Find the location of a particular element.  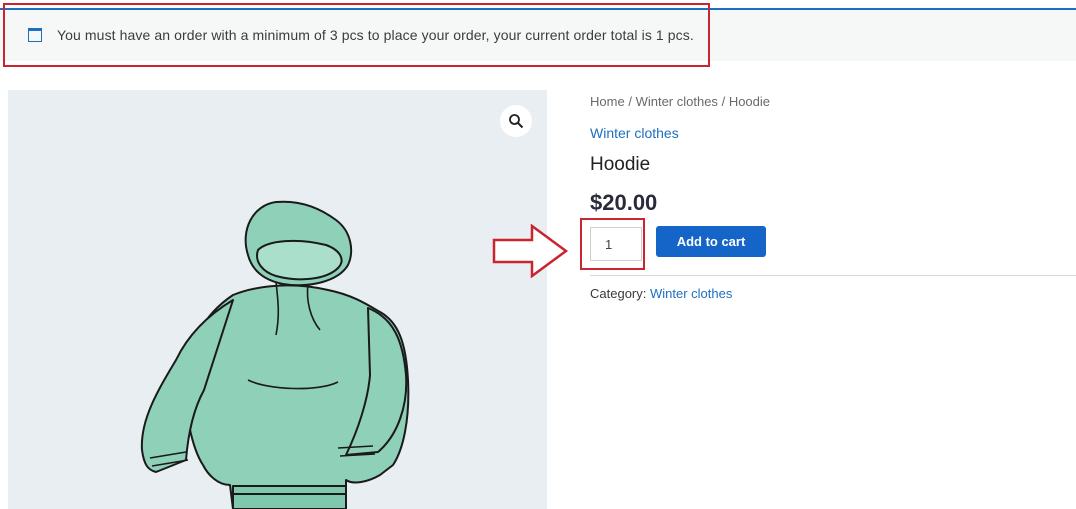

zoom-button is located at coordinates (516, 121).